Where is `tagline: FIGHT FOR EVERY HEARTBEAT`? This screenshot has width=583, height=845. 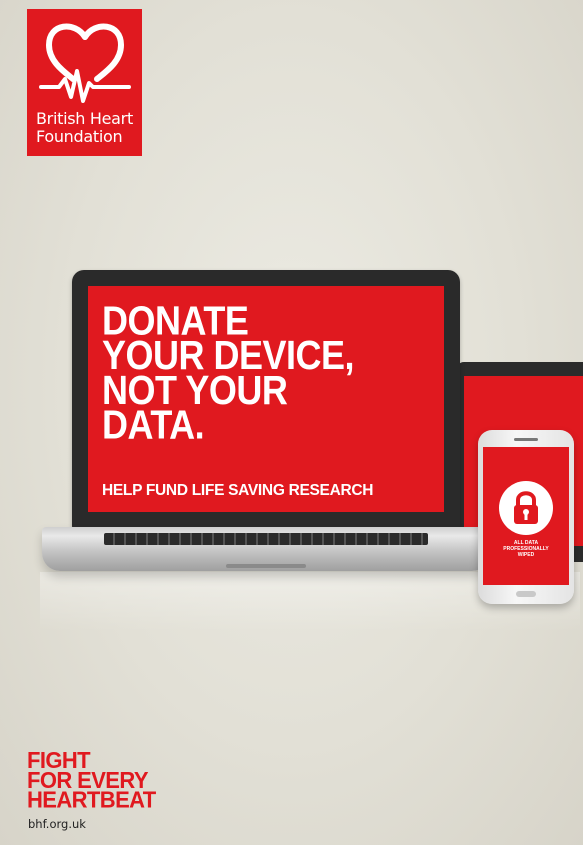 tagline: FIGHT FOR EVERY HEARTBEAT is located at coordinates (91, 780).